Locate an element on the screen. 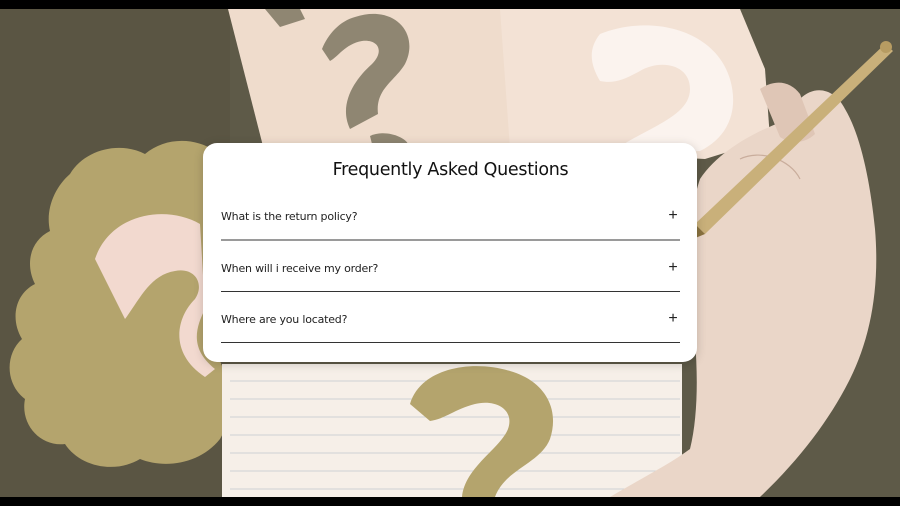 This screenshot has height=506, width=900. faq-item-order-delivery: When will i receive my order? + is located at coordinates (450, 266).